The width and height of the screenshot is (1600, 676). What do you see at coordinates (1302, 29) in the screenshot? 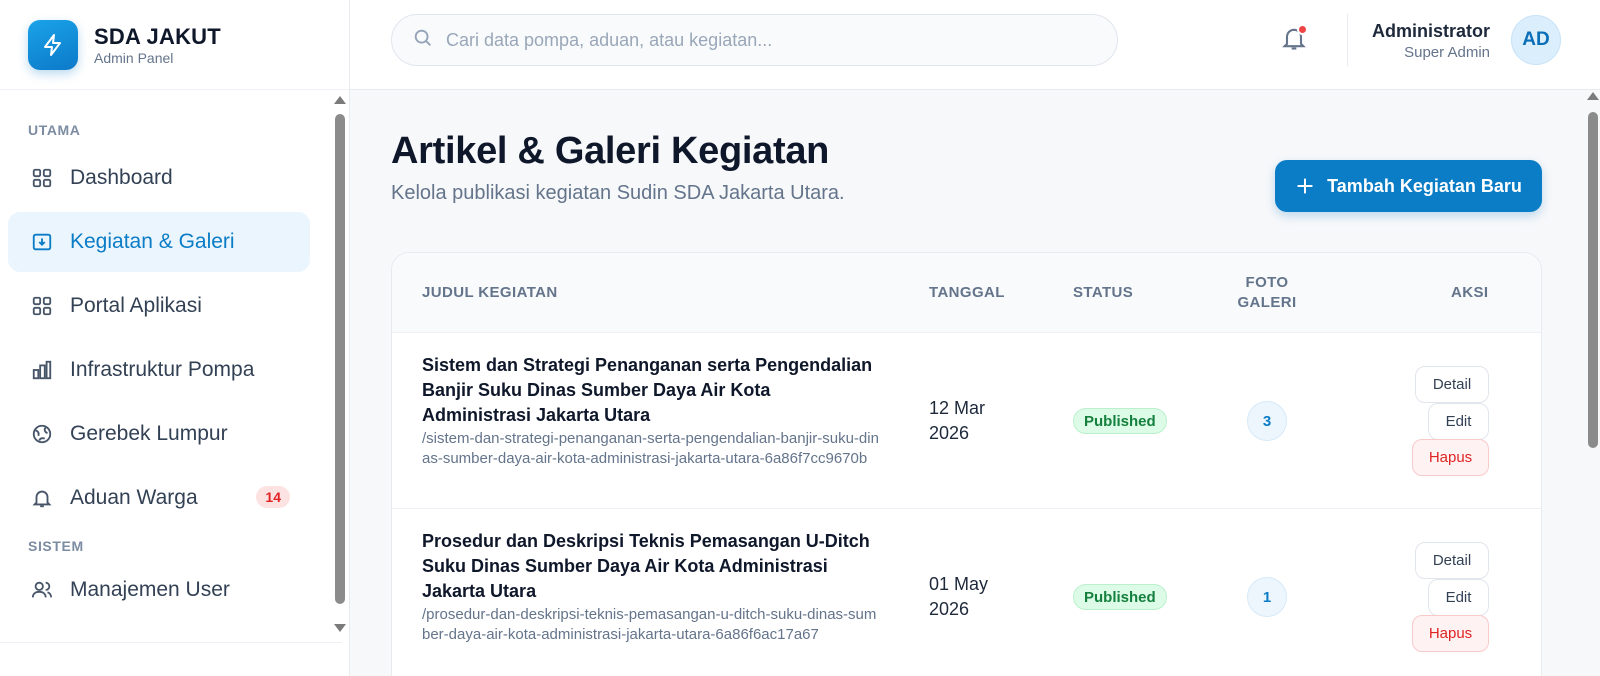
I see `notification-dot` at bounding box center [1302, 29].